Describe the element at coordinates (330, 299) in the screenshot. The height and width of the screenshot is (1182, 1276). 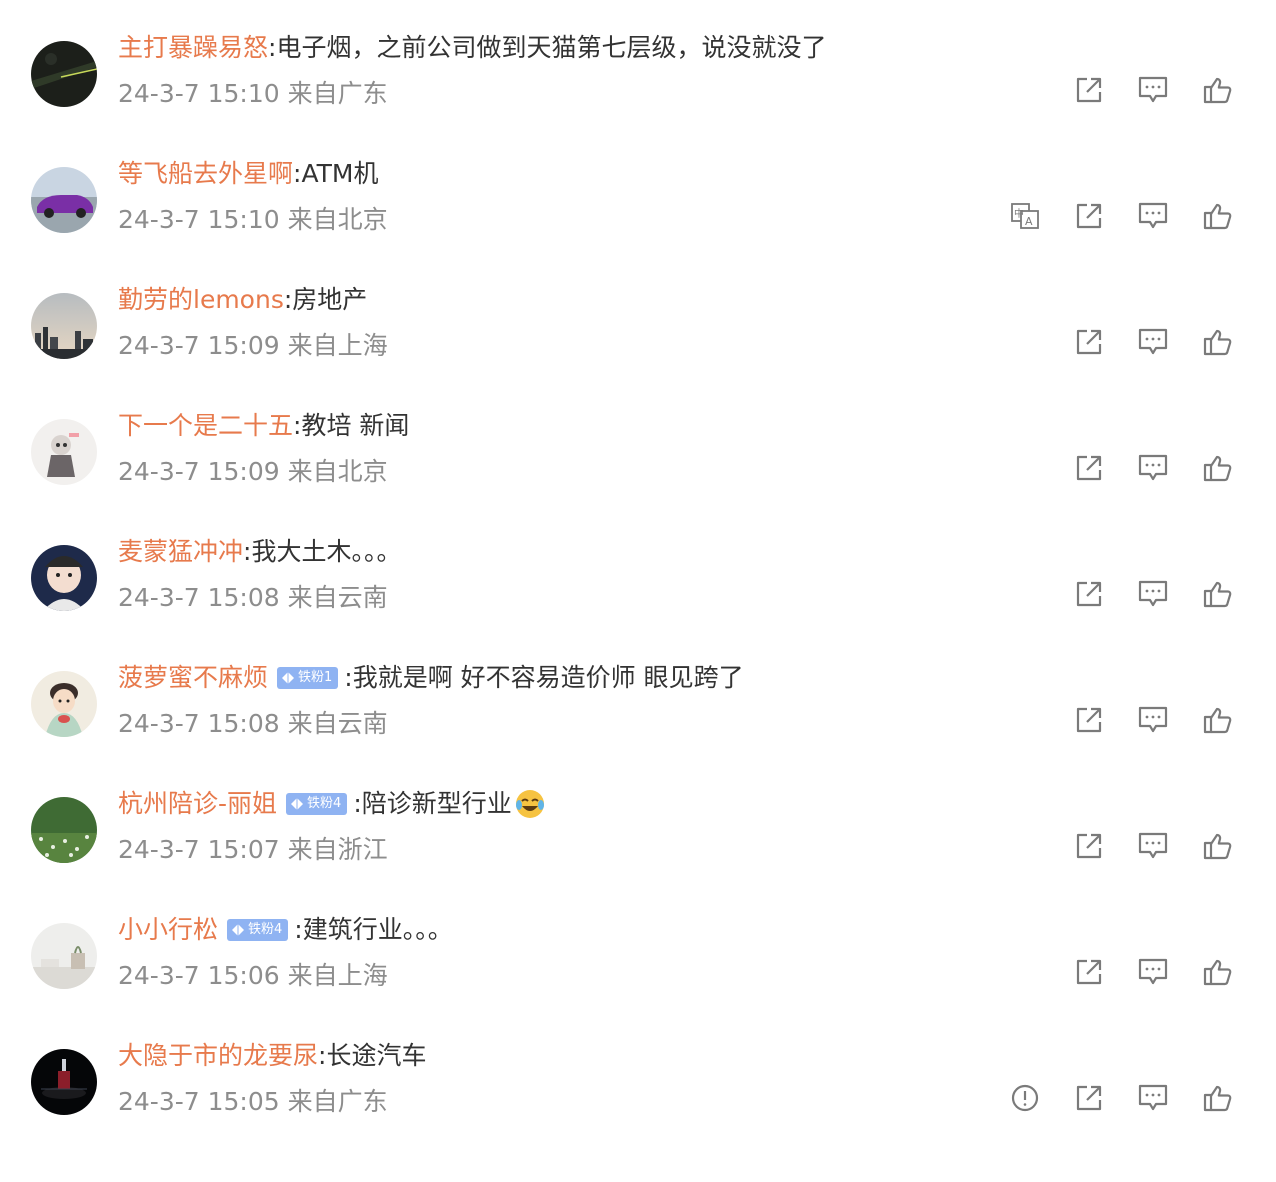
I see `comment-text: 房地产` at that location.